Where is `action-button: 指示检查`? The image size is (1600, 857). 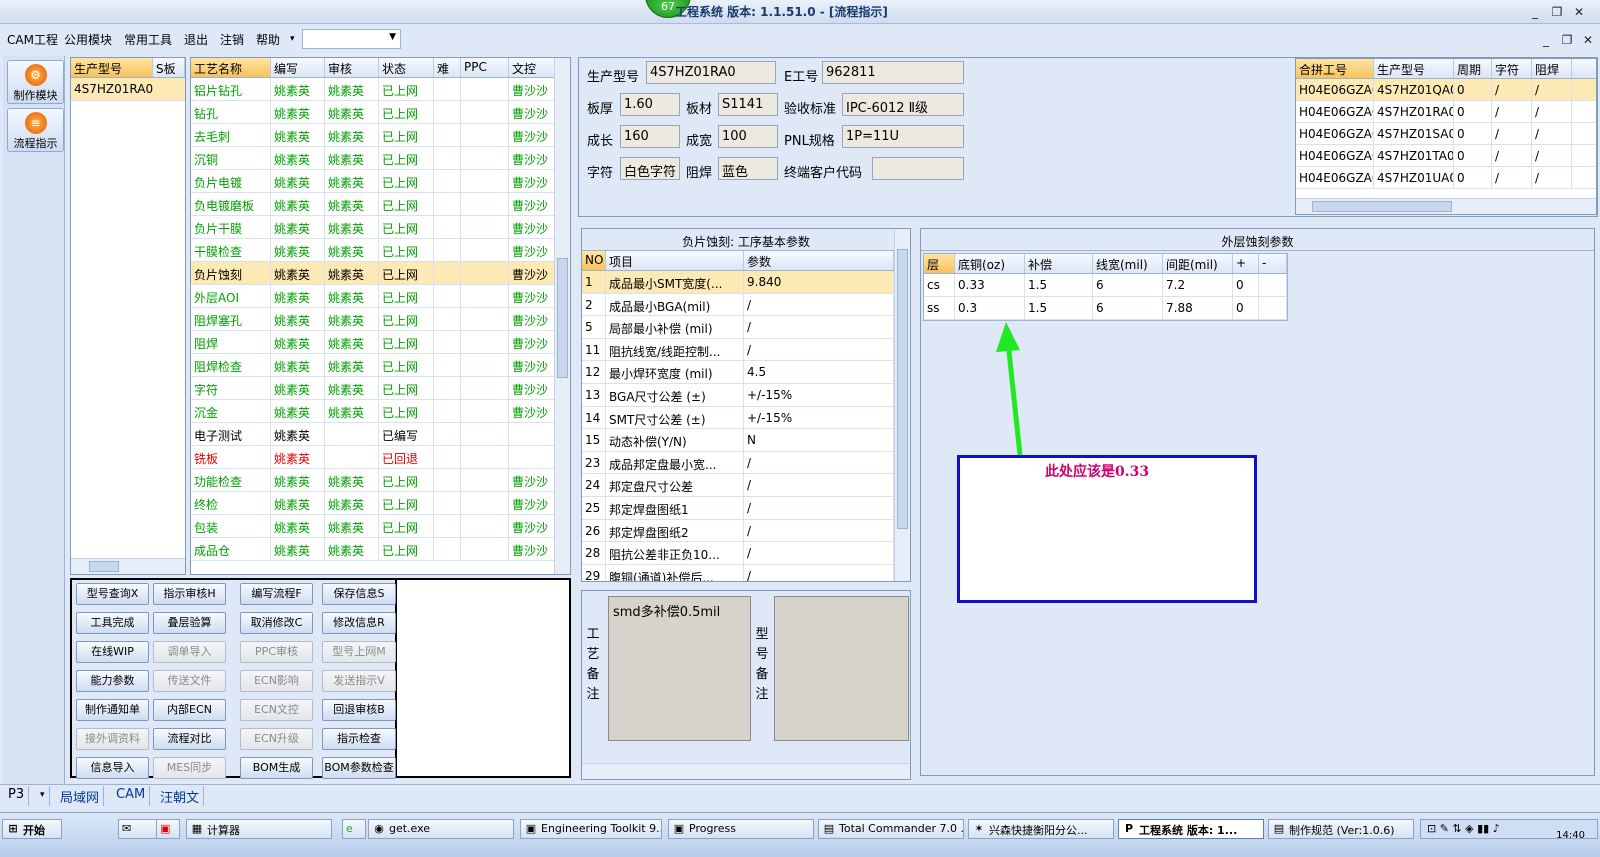
action-button: 指示检查 is located at coordinates (359, 739).